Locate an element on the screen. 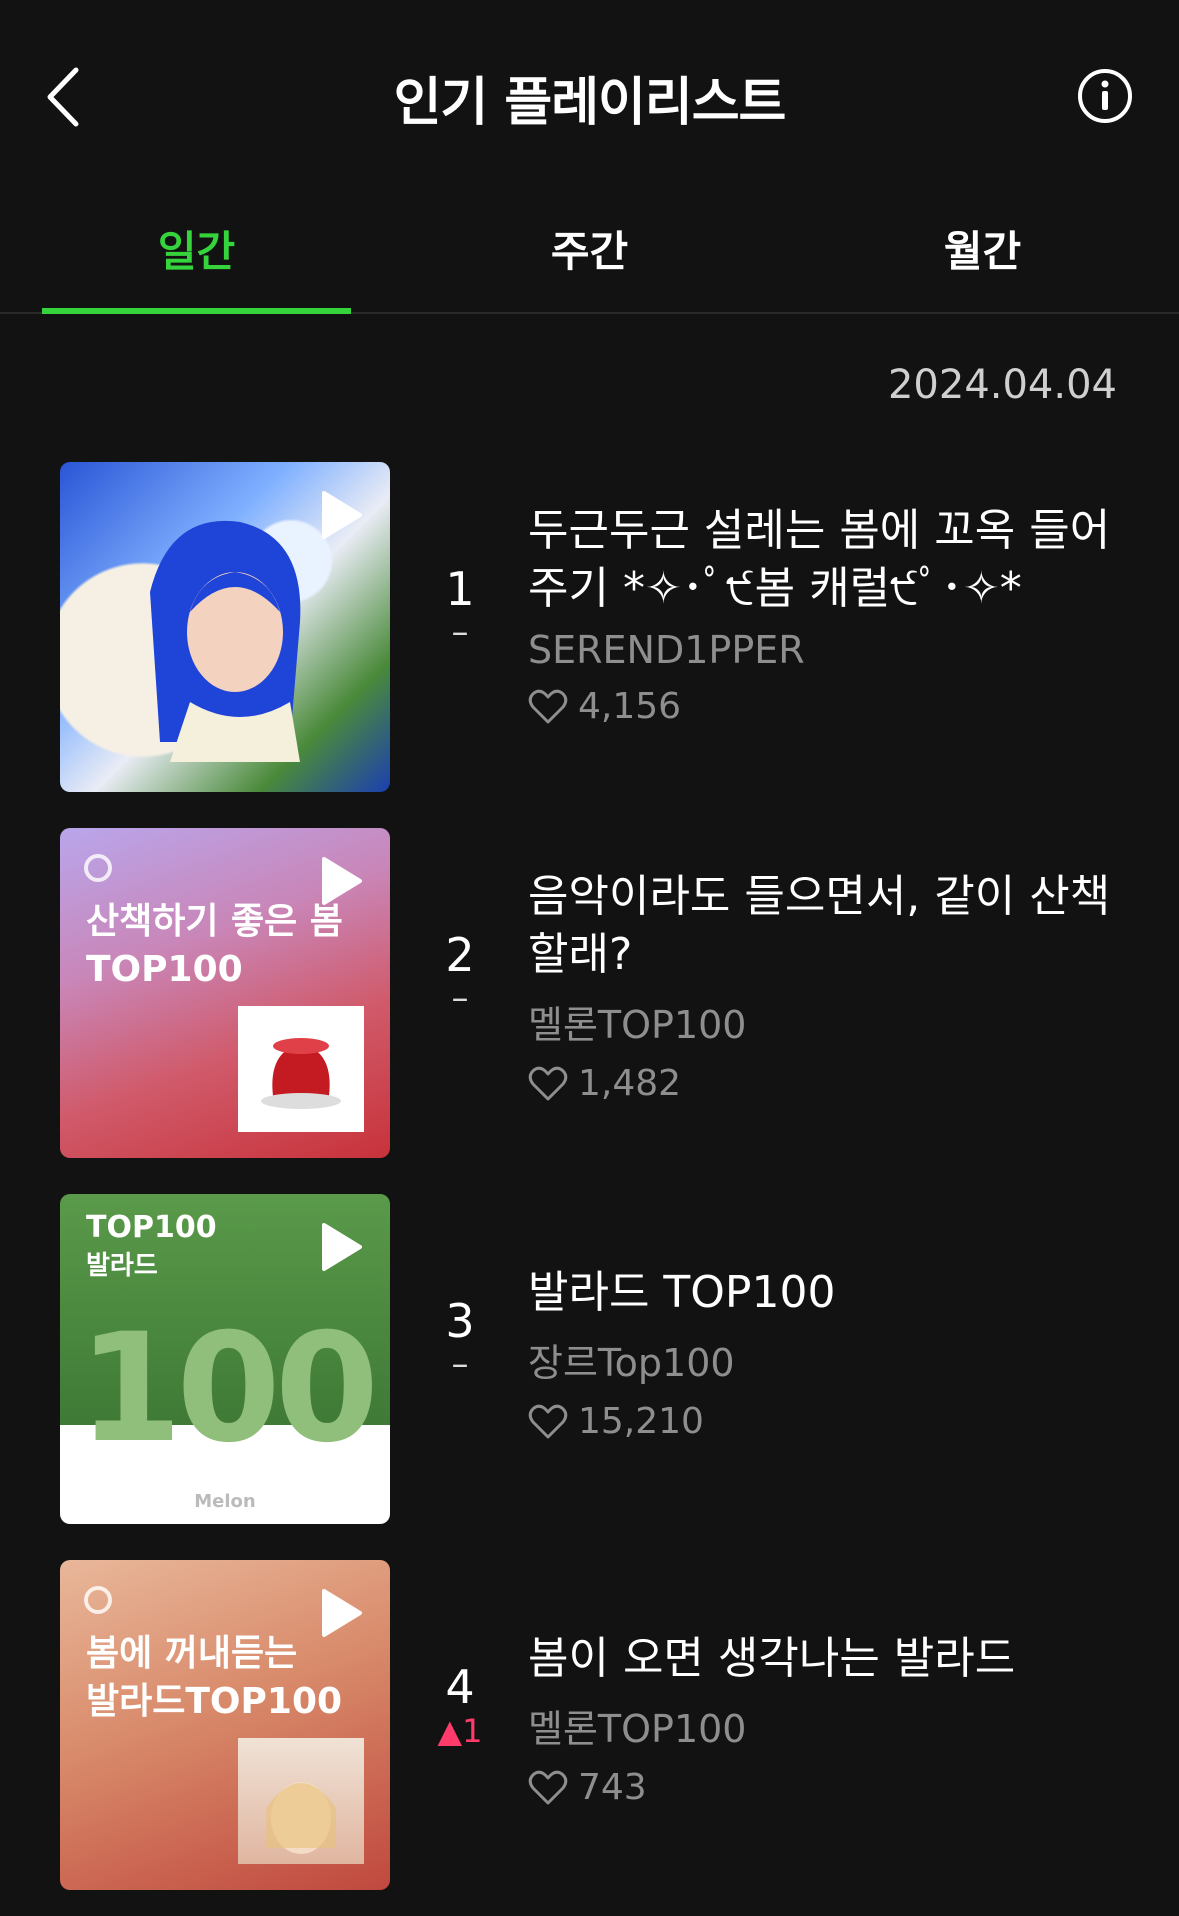  like-count: 15,210 is located at coordinates (833, 1421).